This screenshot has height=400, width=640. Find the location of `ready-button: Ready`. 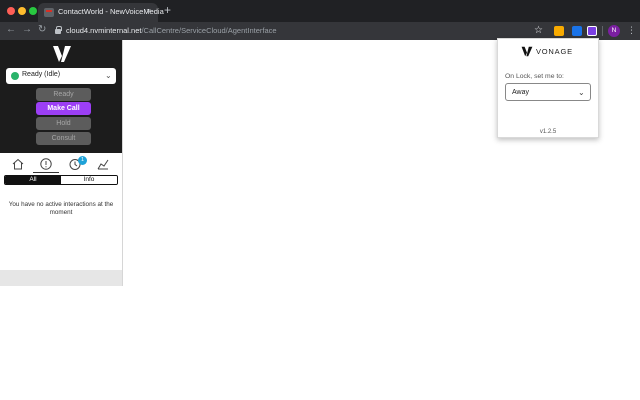

ready-button: Ready is located at coordinates (63, 94).